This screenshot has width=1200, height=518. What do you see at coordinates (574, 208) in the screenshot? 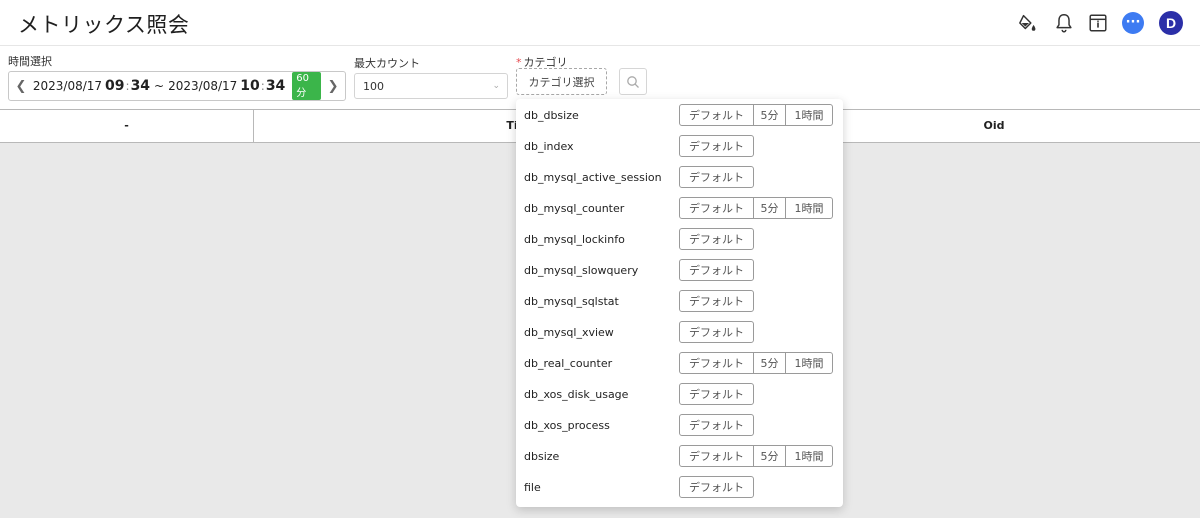
I see `category-item-name: db_mysql_counter` at bounding box center [574, 208].